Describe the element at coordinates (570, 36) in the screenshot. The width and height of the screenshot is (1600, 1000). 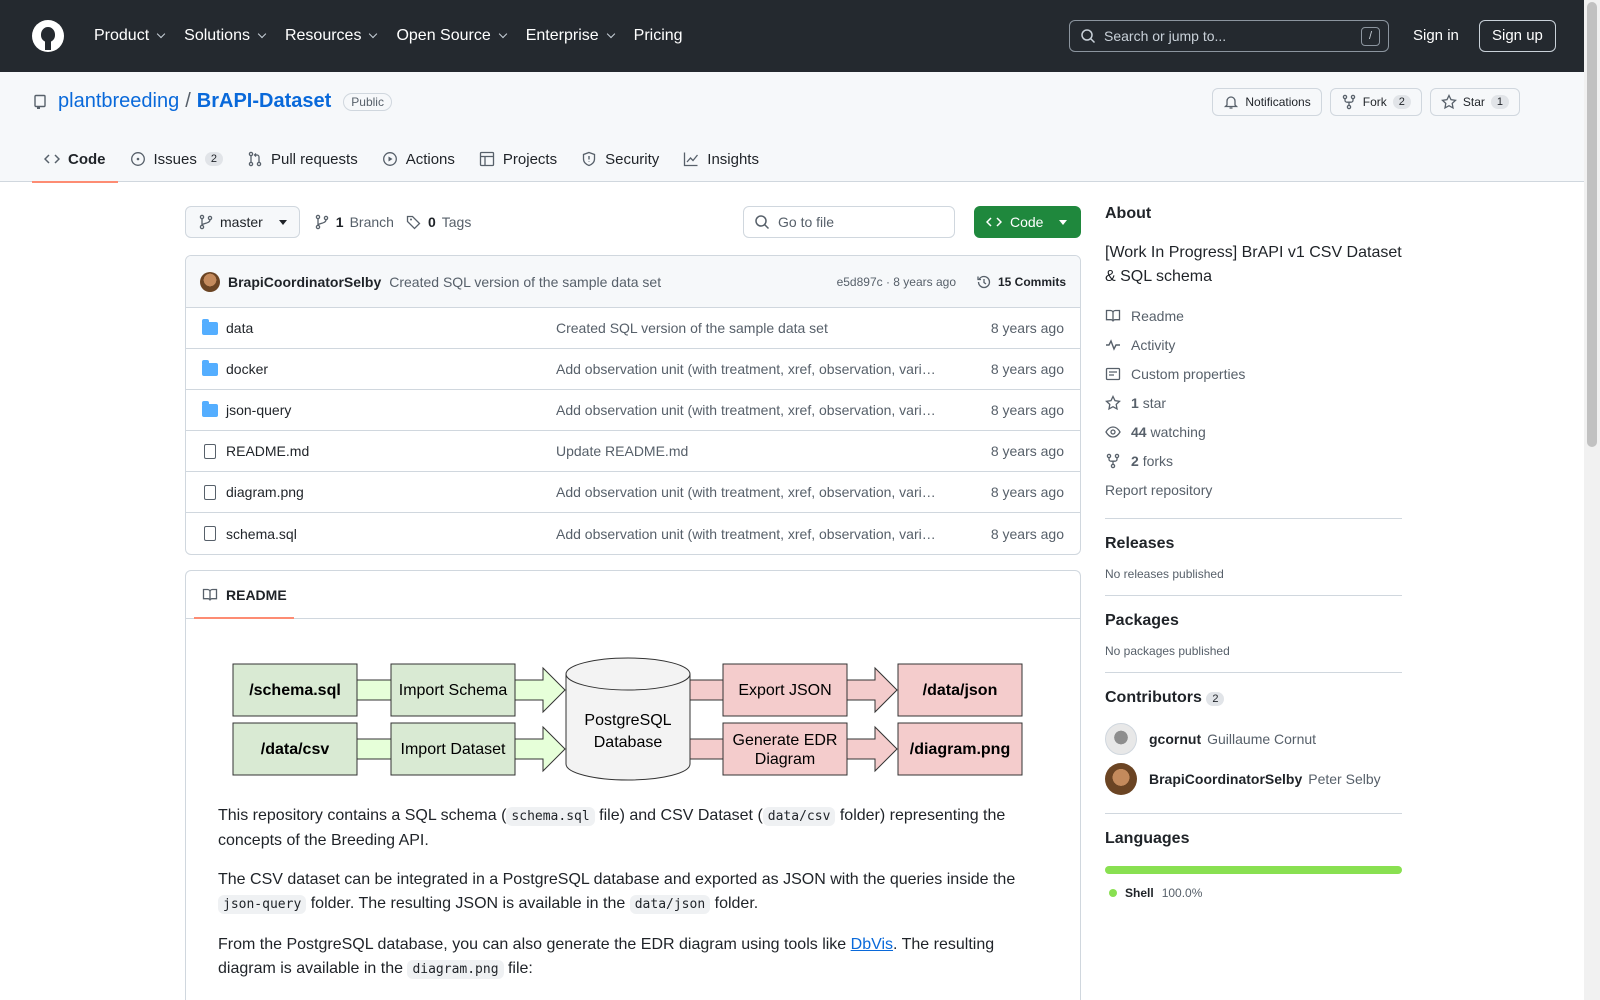
I see `nav-enterprise: Enterprise` at that location.